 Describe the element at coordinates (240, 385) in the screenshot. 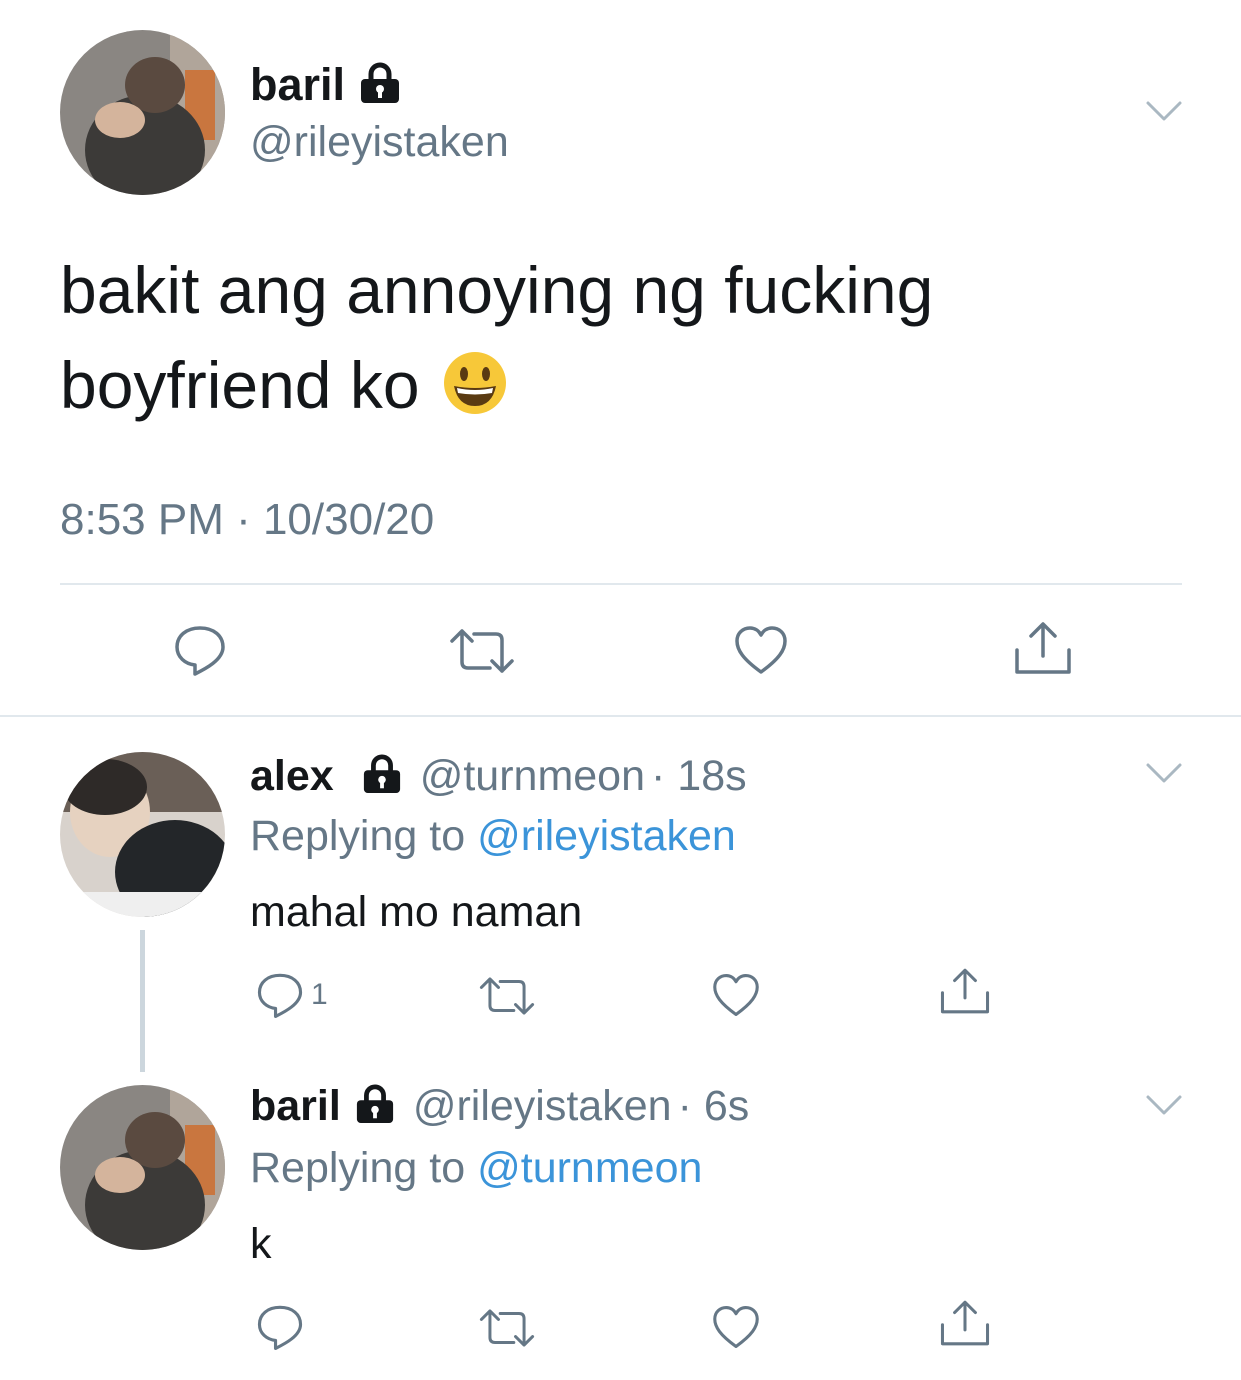

I see `tweet-text-line-2: boyfriend ko` at that location.